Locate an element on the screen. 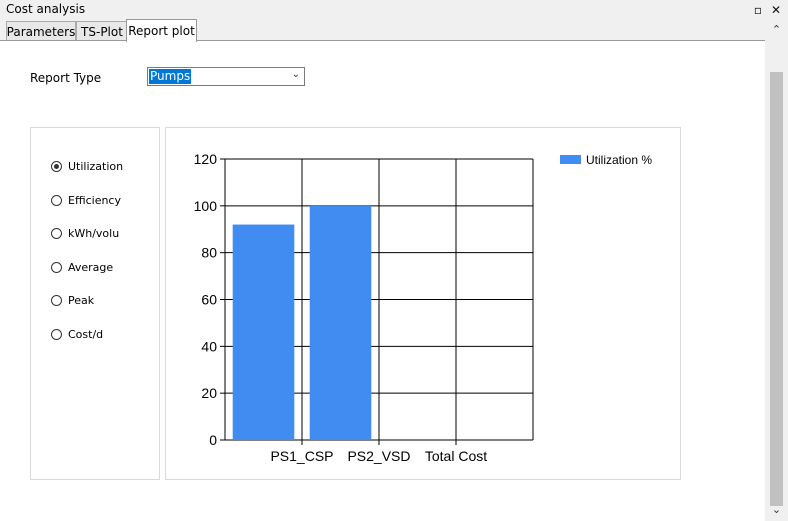 Image resolution: width=788 pixels, height=521 pixels. scrollbar-thumb is located at coordinates (776, 289).